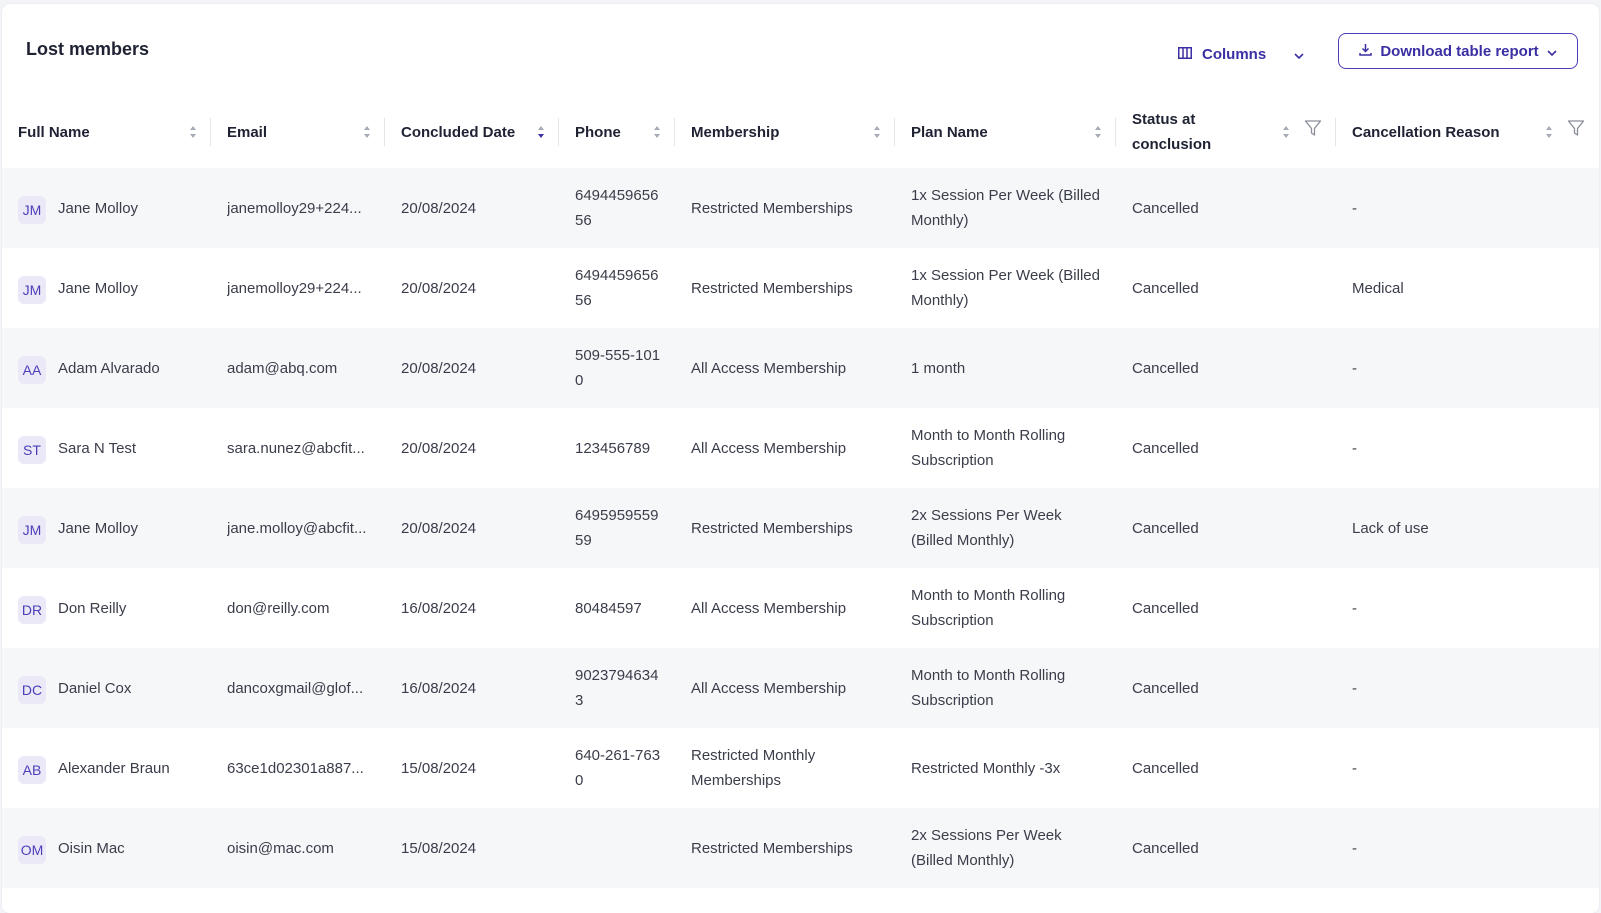 The width and height of the screenshot is (1601, 913). What do you see at coordinates (938, 368) in the screenshot?
I see `cell-plan-value: 1 month` at bounding box center [938, 368].